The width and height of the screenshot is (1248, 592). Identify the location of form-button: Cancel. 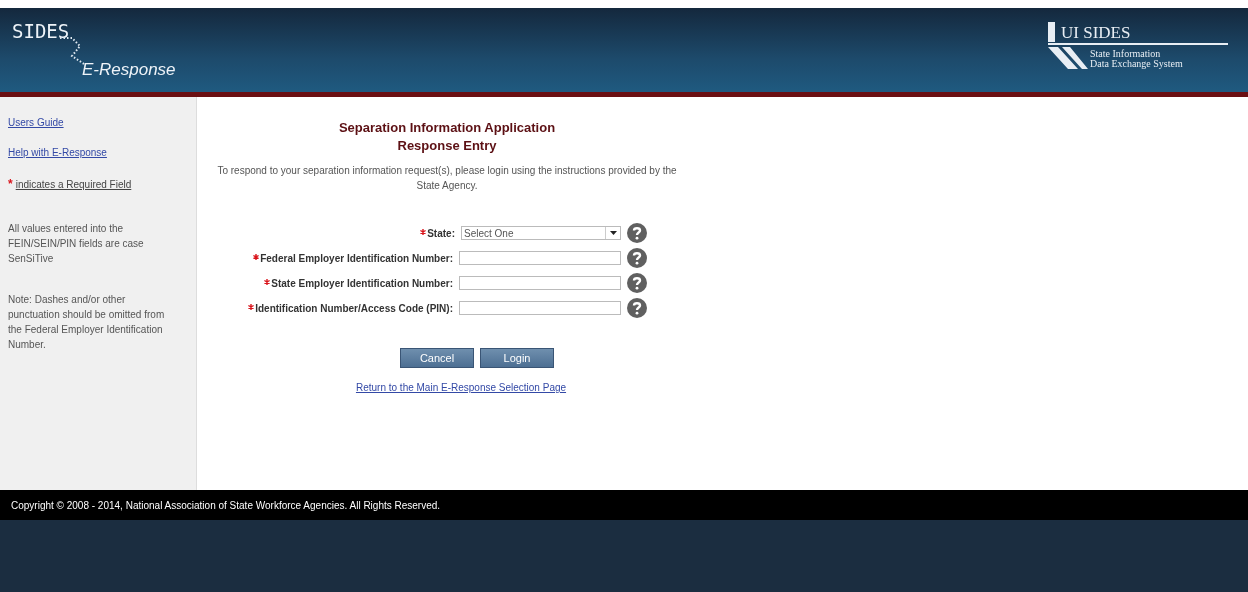
(437, 358).